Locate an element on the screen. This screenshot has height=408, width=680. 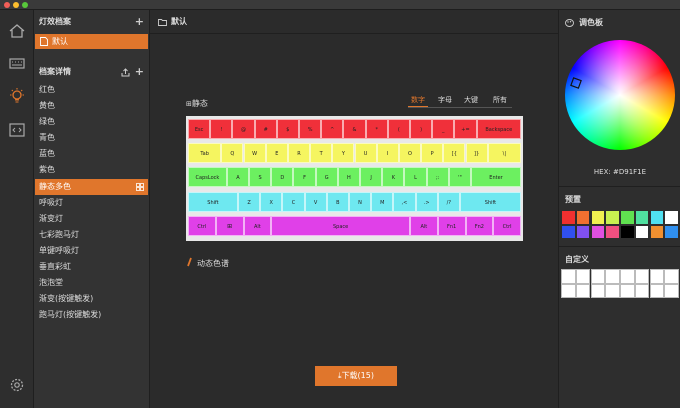
key: * is located at coordinates (376, 129).